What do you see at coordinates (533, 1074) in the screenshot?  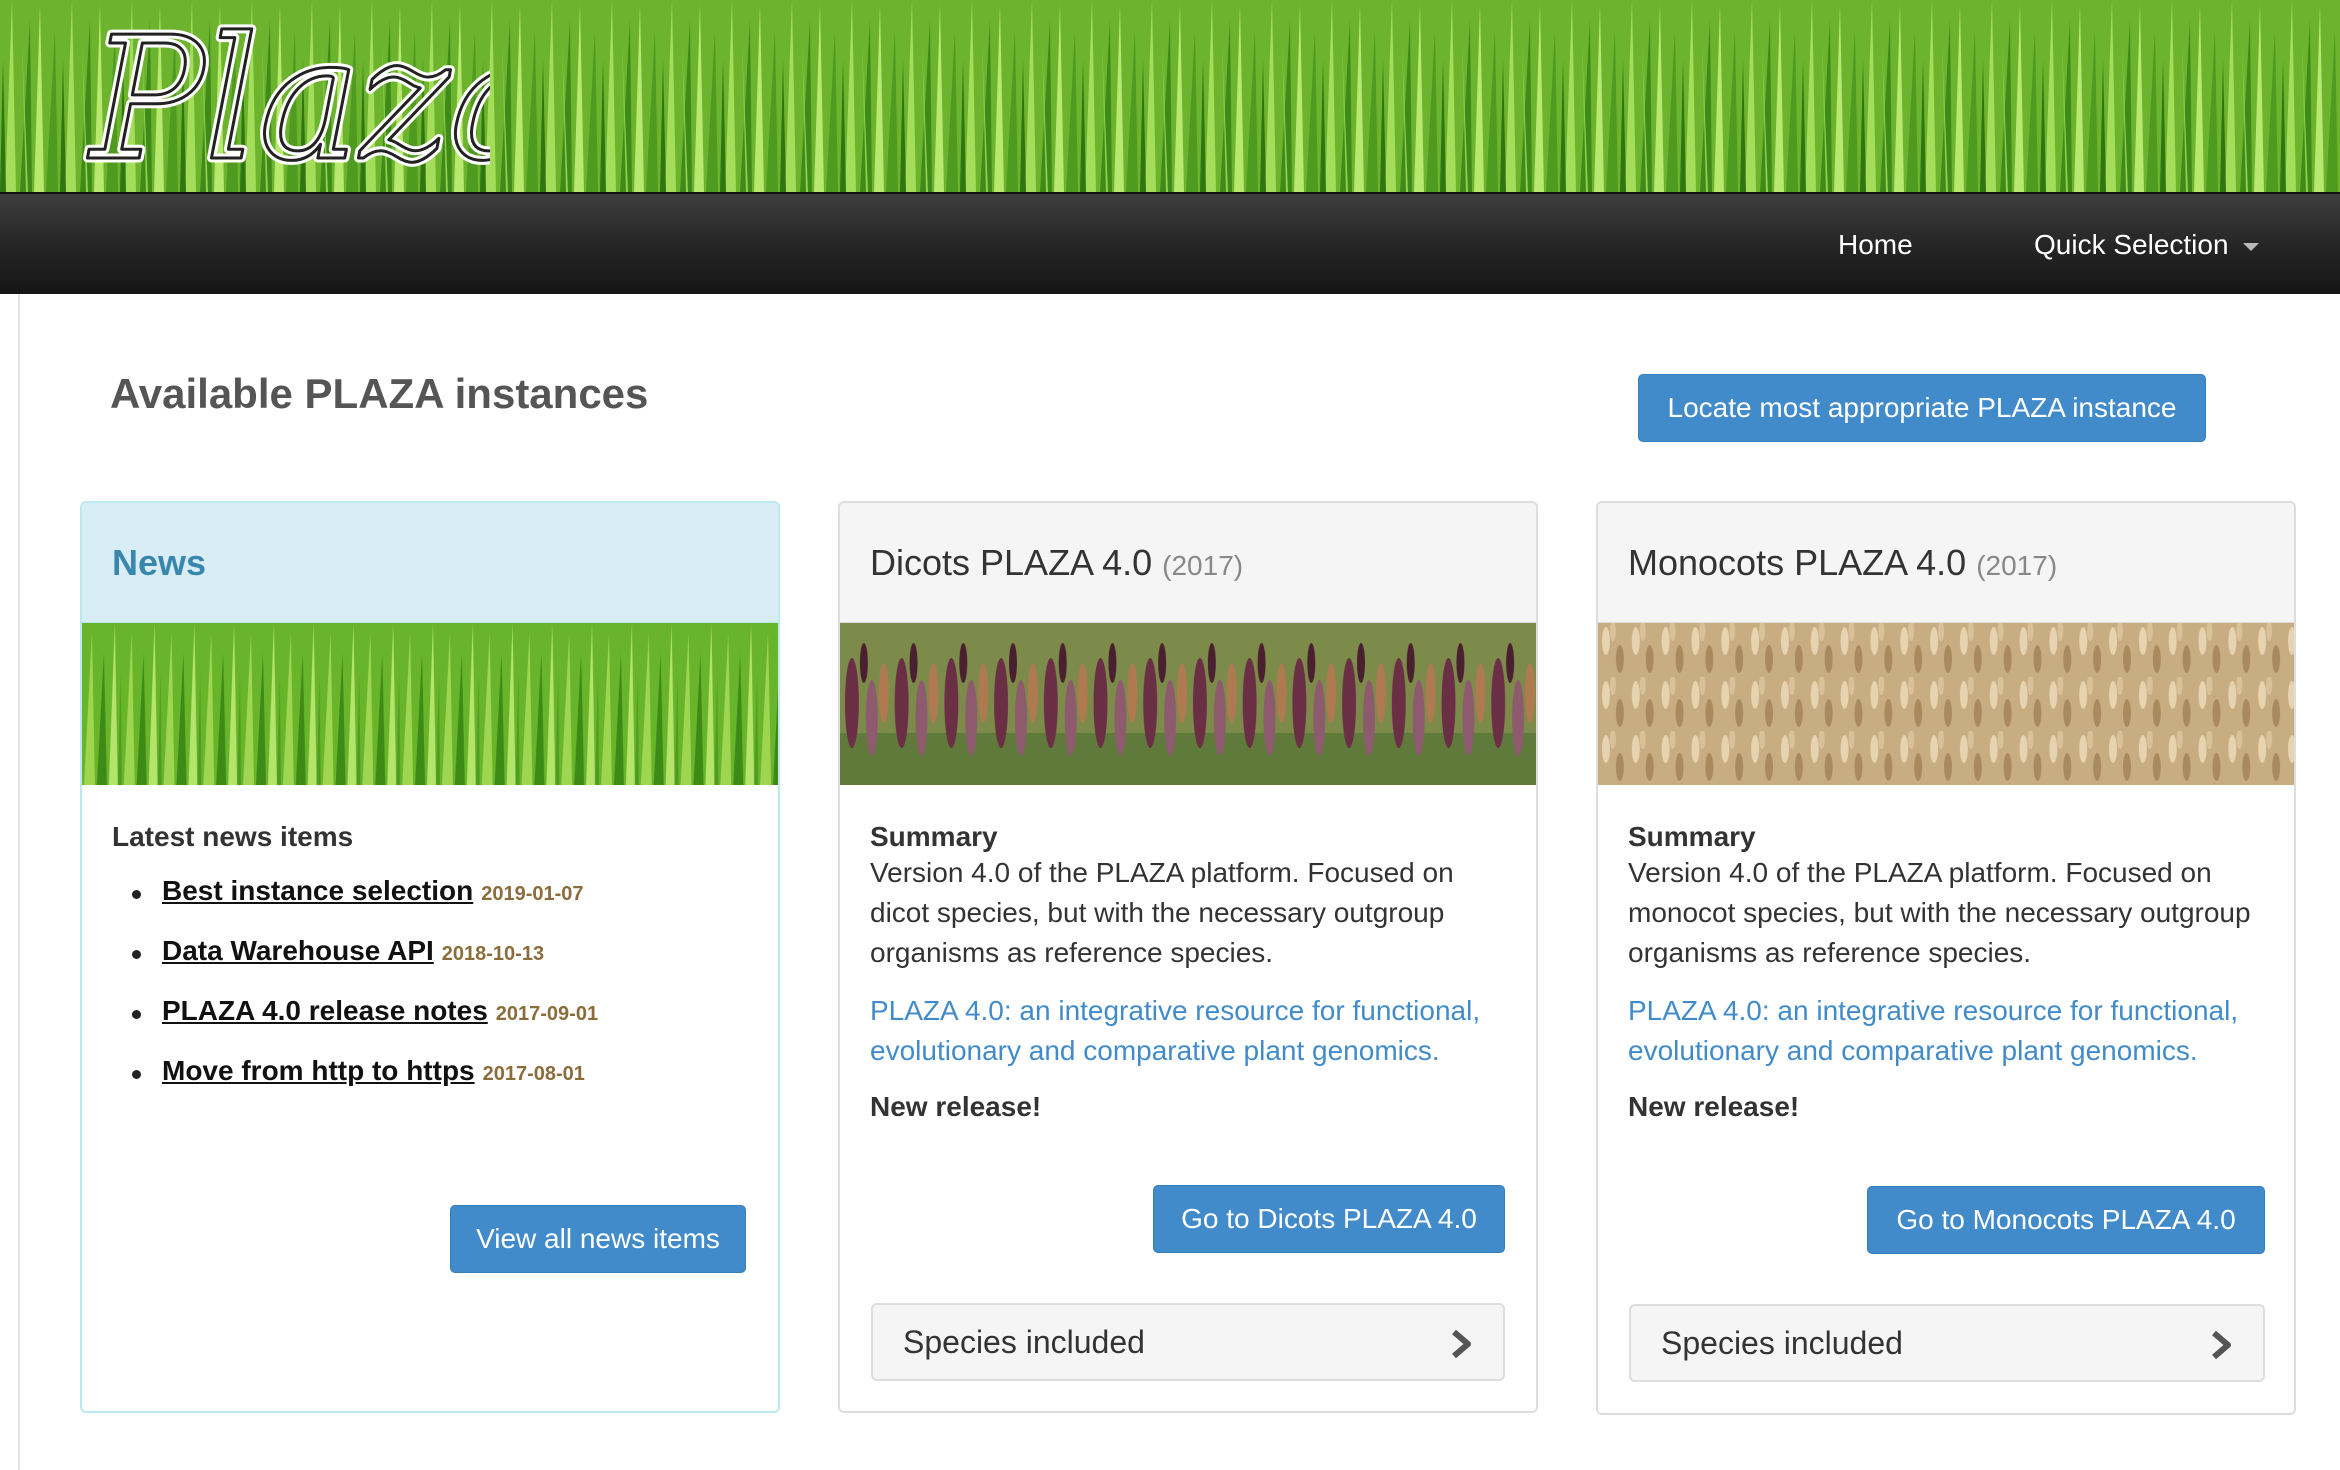 I see `news-item-date: 2017-08-01` at bounding box center [533, 1074].